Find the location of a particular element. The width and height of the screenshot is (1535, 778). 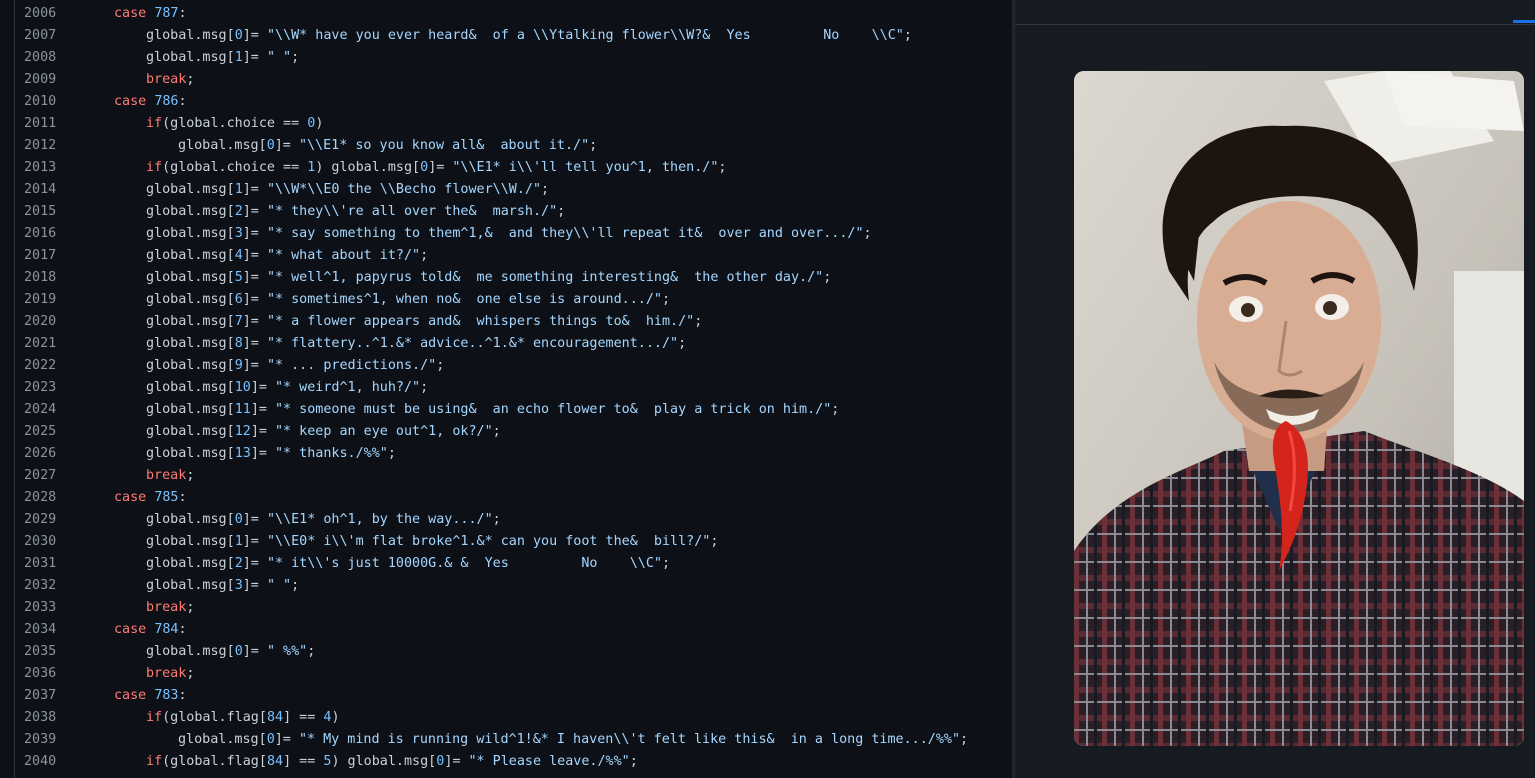

code-line: 2034 case 784: is located at coordinates (506, 630).